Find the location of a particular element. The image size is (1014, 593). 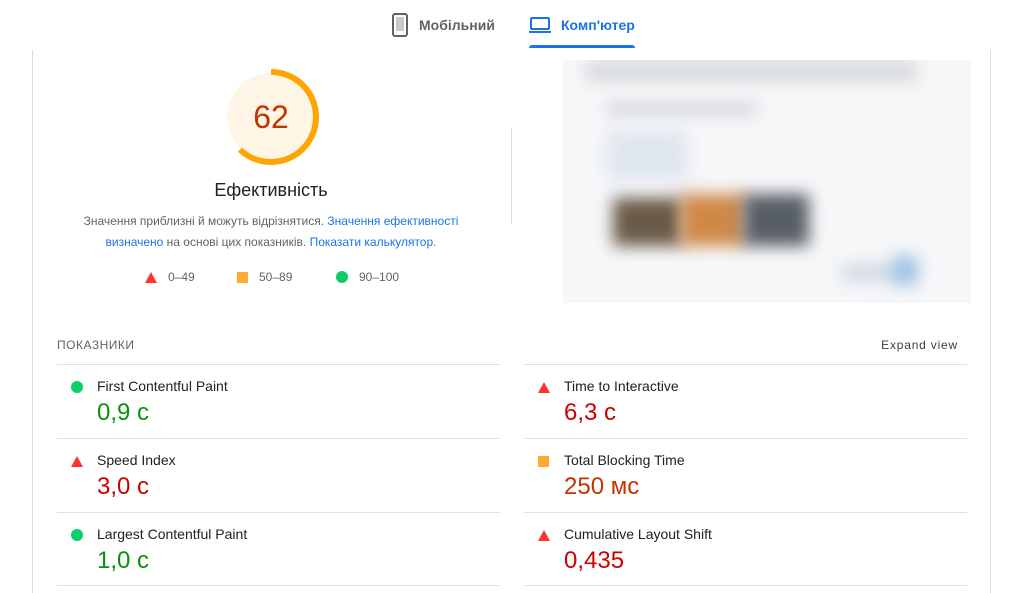

metric-first-contentful-paint: First Contentful Paint 0,9 с is located at coordinates (277, 402).